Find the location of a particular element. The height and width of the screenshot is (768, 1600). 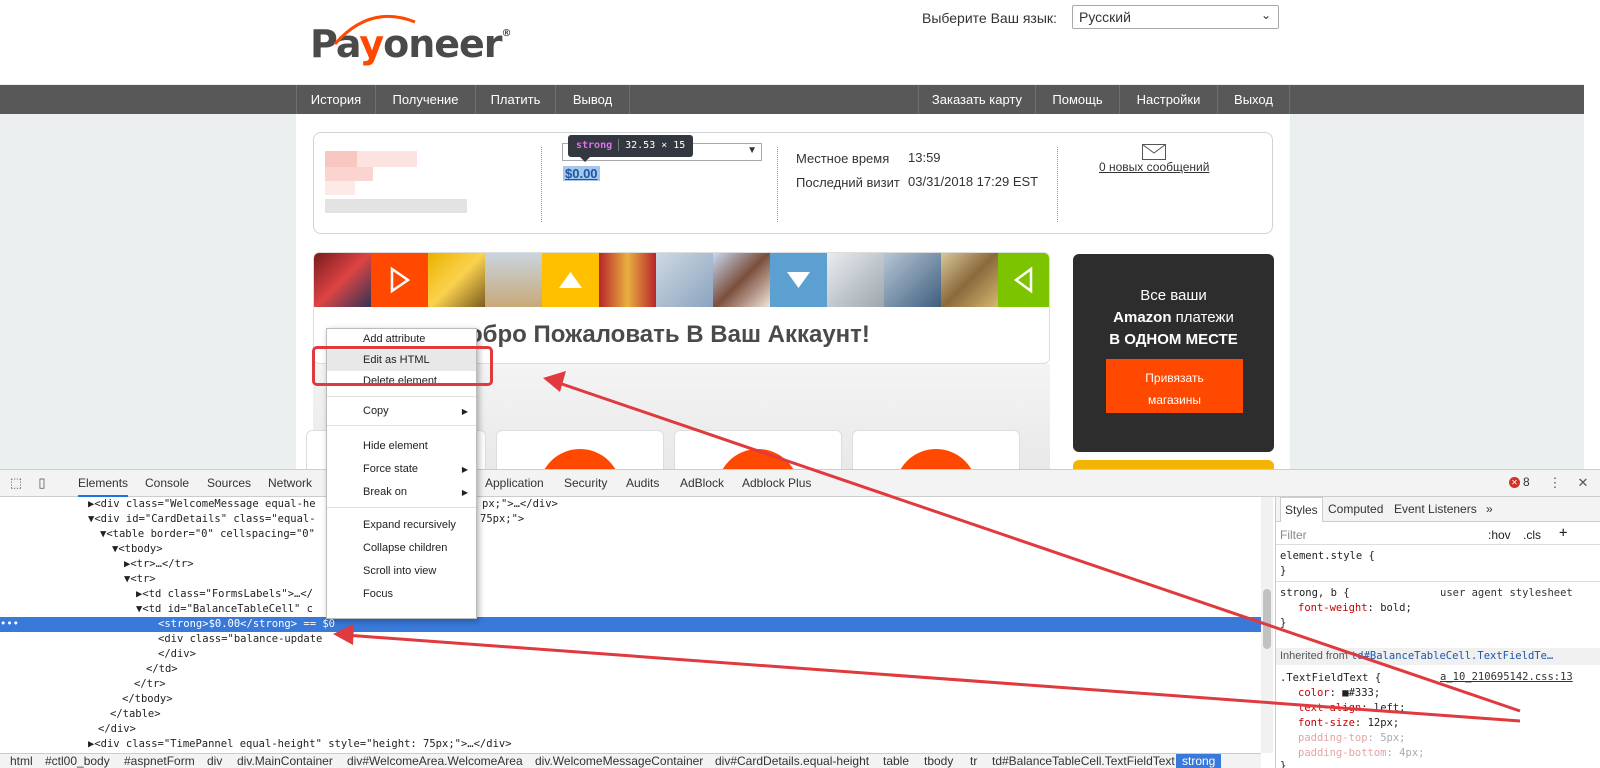

menu-copy: Copy ▶ is located at coordinates (401, 411).